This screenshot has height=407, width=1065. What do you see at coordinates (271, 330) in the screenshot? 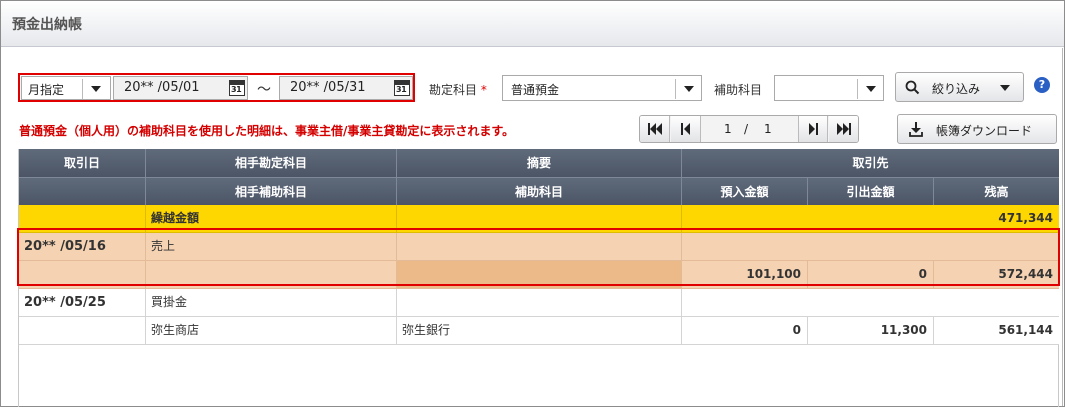
I see `cell-sub-account: 弥生商店` at bounding box center [271, 330].